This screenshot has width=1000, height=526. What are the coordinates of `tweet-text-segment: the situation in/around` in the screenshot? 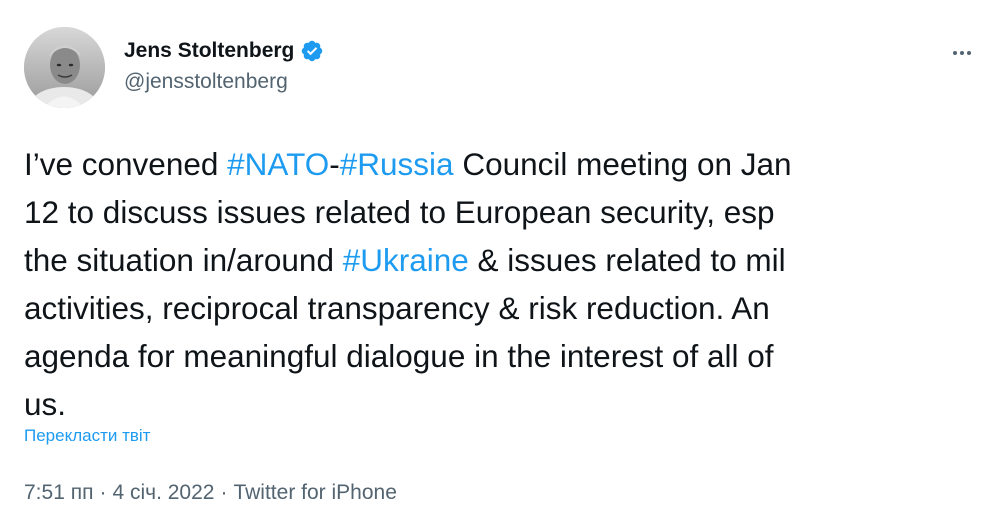 It's located at (183, 260).